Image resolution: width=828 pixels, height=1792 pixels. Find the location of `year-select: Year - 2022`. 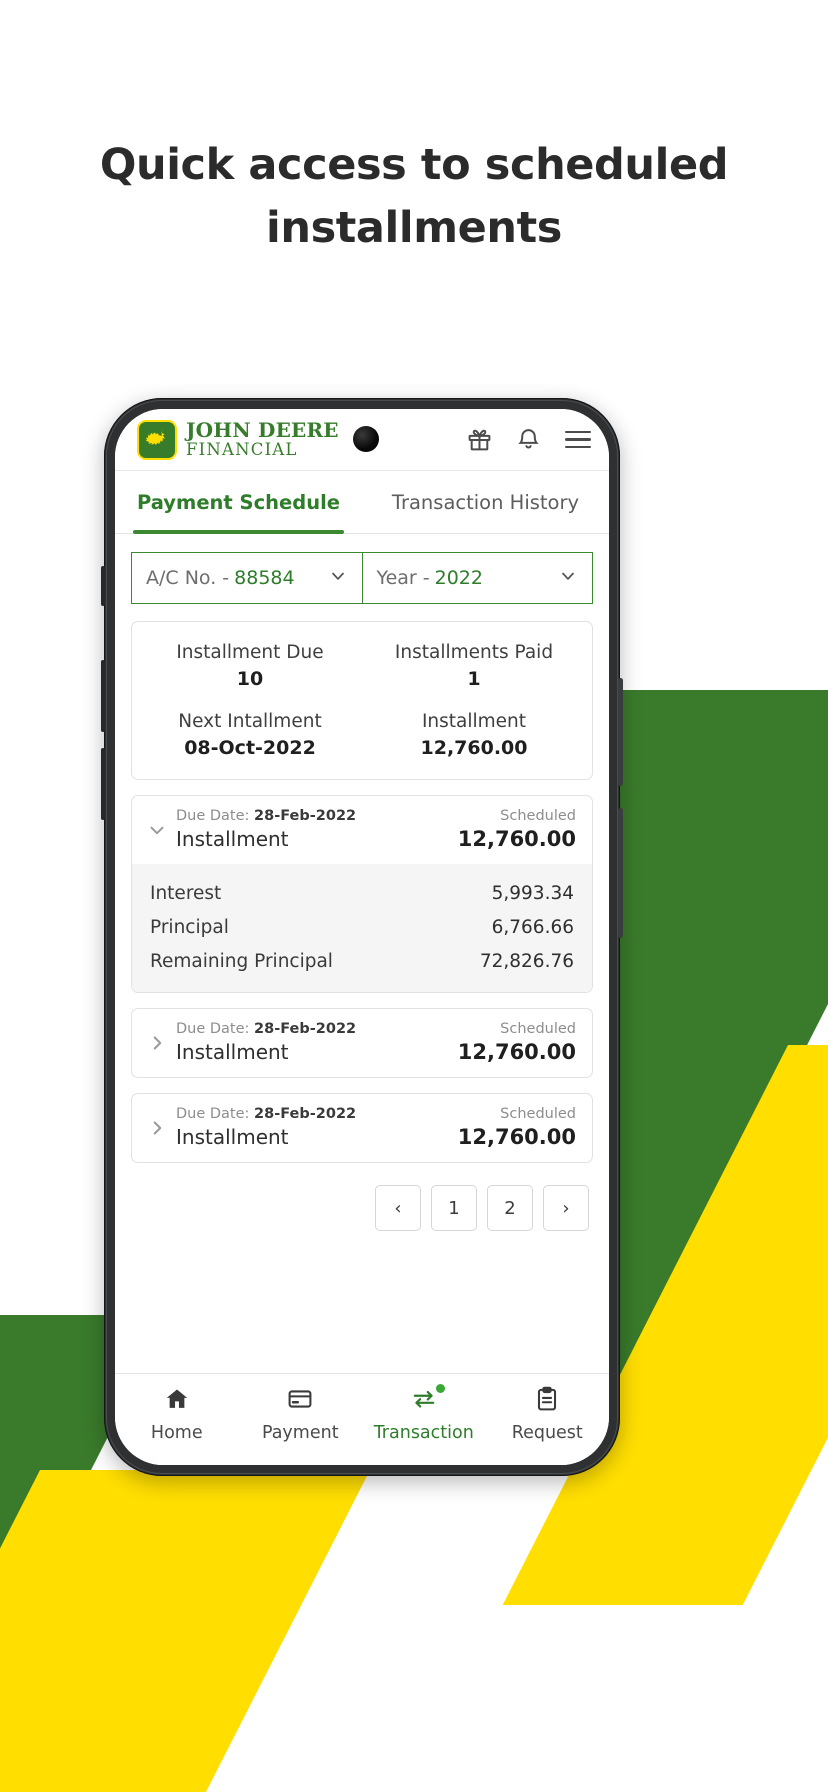

year-select: Year - 2022 is located at coordinates (477, 578).